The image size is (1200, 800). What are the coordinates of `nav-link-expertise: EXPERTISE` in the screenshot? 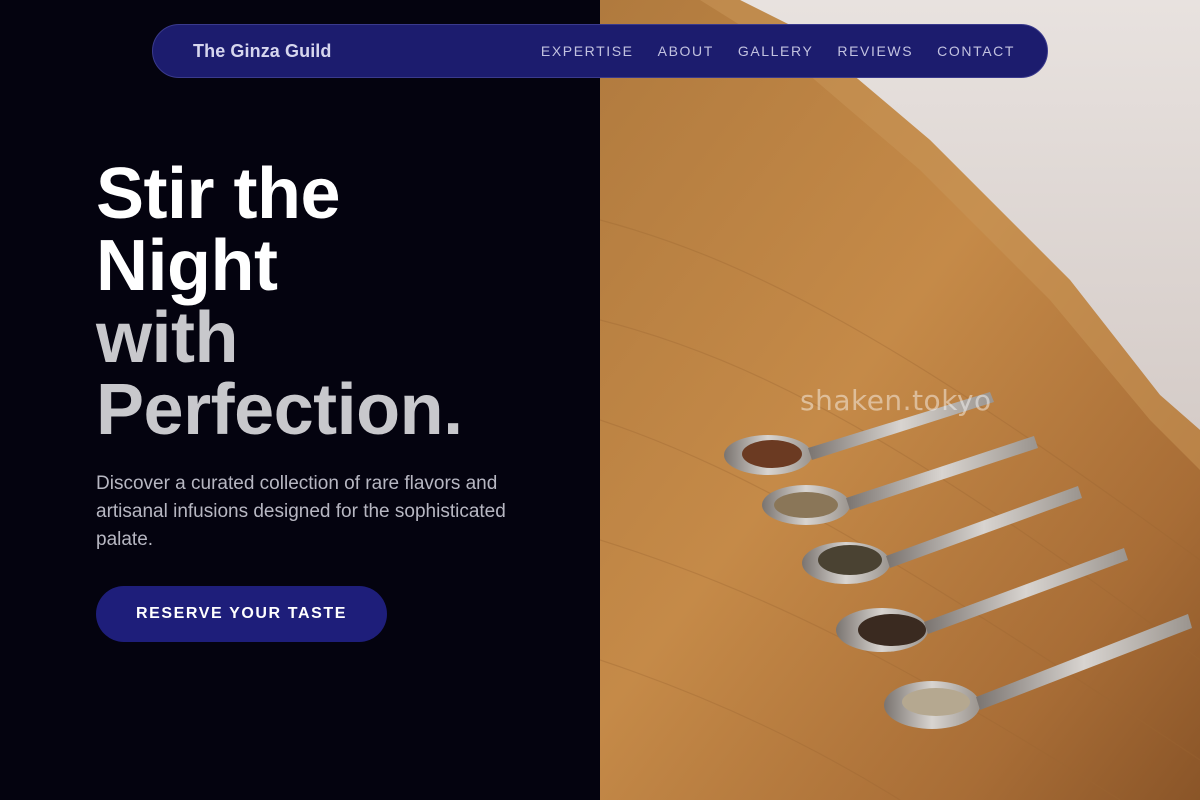 It's located at (587, 51).